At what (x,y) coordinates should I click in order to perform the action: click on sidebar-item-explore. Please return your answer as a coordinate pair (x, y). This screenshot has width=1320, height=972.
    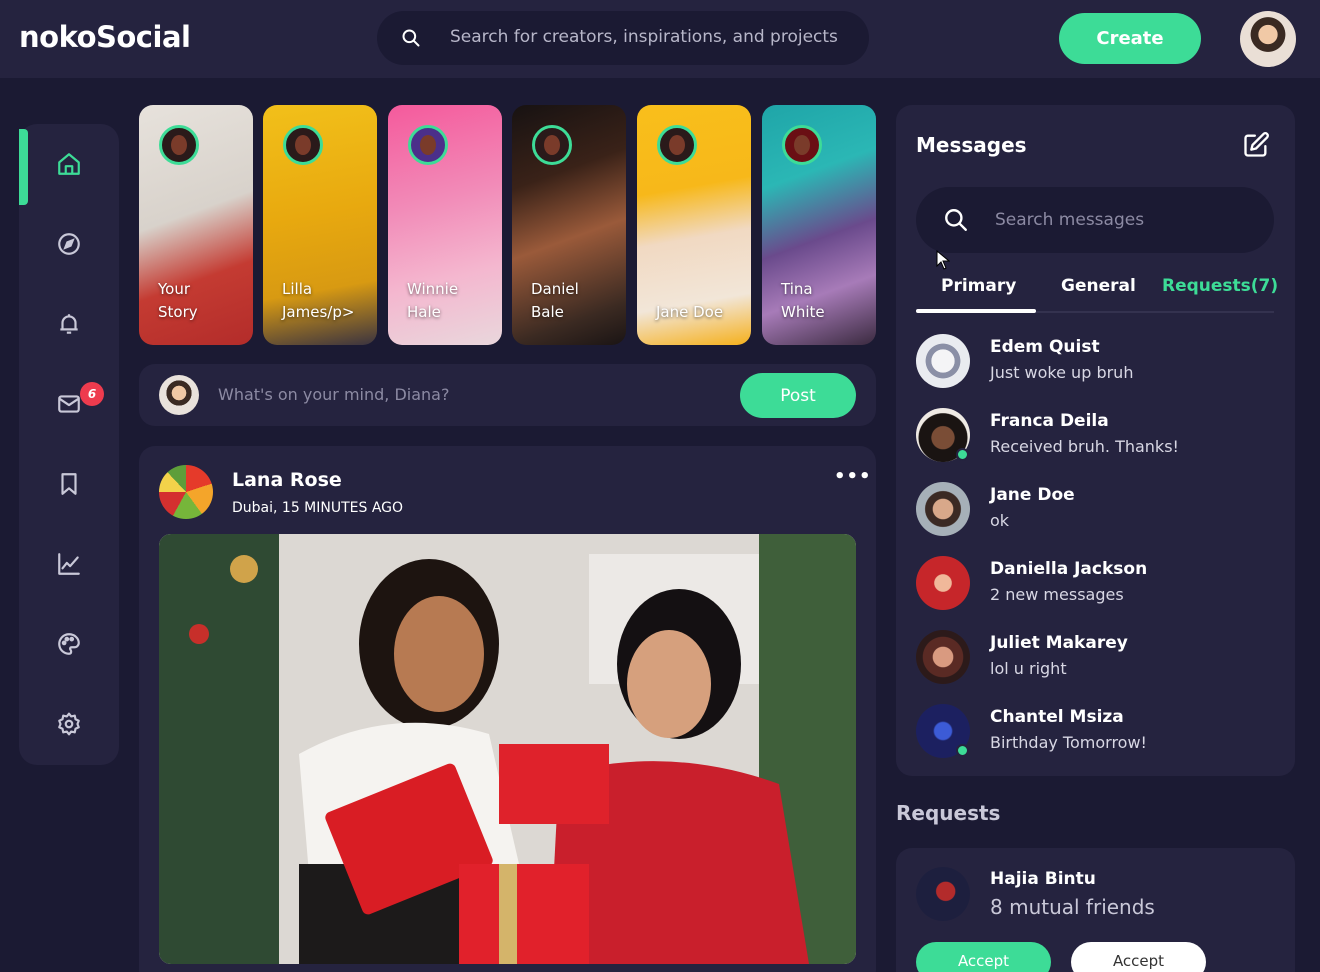
    Looking at the image, I should click on (69, 244).